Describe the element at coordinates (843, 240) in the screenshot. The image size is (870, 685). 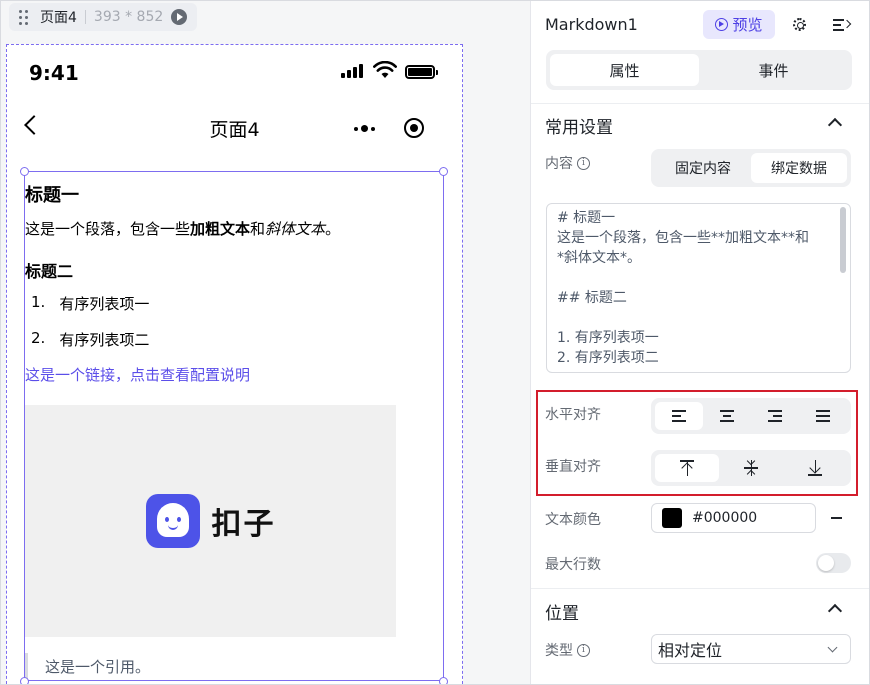
I see `textarea-scrollbar` at that location.